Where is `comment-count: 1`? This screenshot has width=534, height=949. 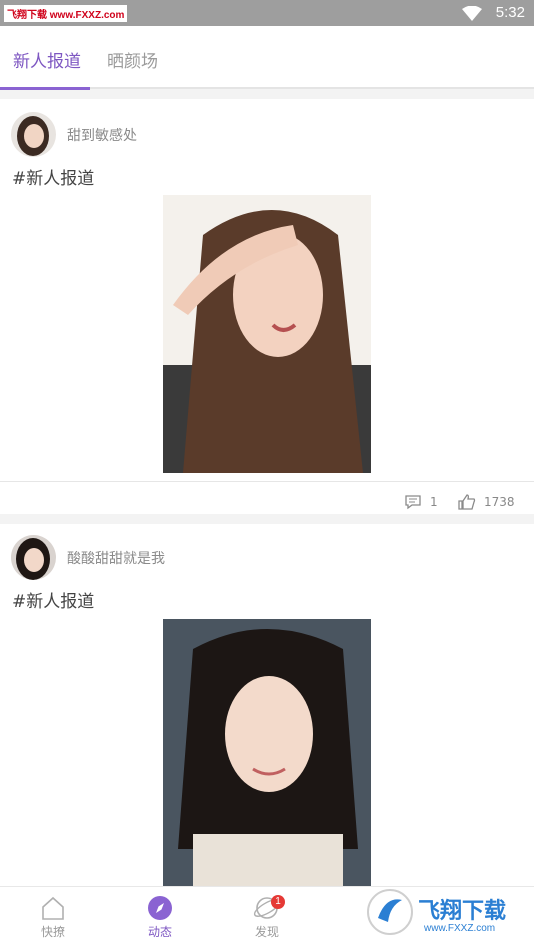 comment-count: 1 is located at coordinates (421, 502).